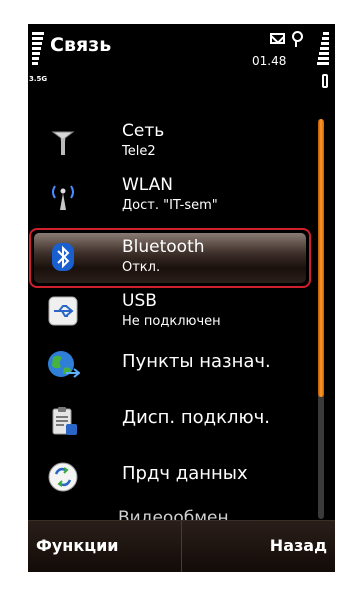 Image resolution: width=363 pixels, height=600 pixels. Describe the element at coordinates (63, 311) in the screenshot. I see `usb-icon` at that location.